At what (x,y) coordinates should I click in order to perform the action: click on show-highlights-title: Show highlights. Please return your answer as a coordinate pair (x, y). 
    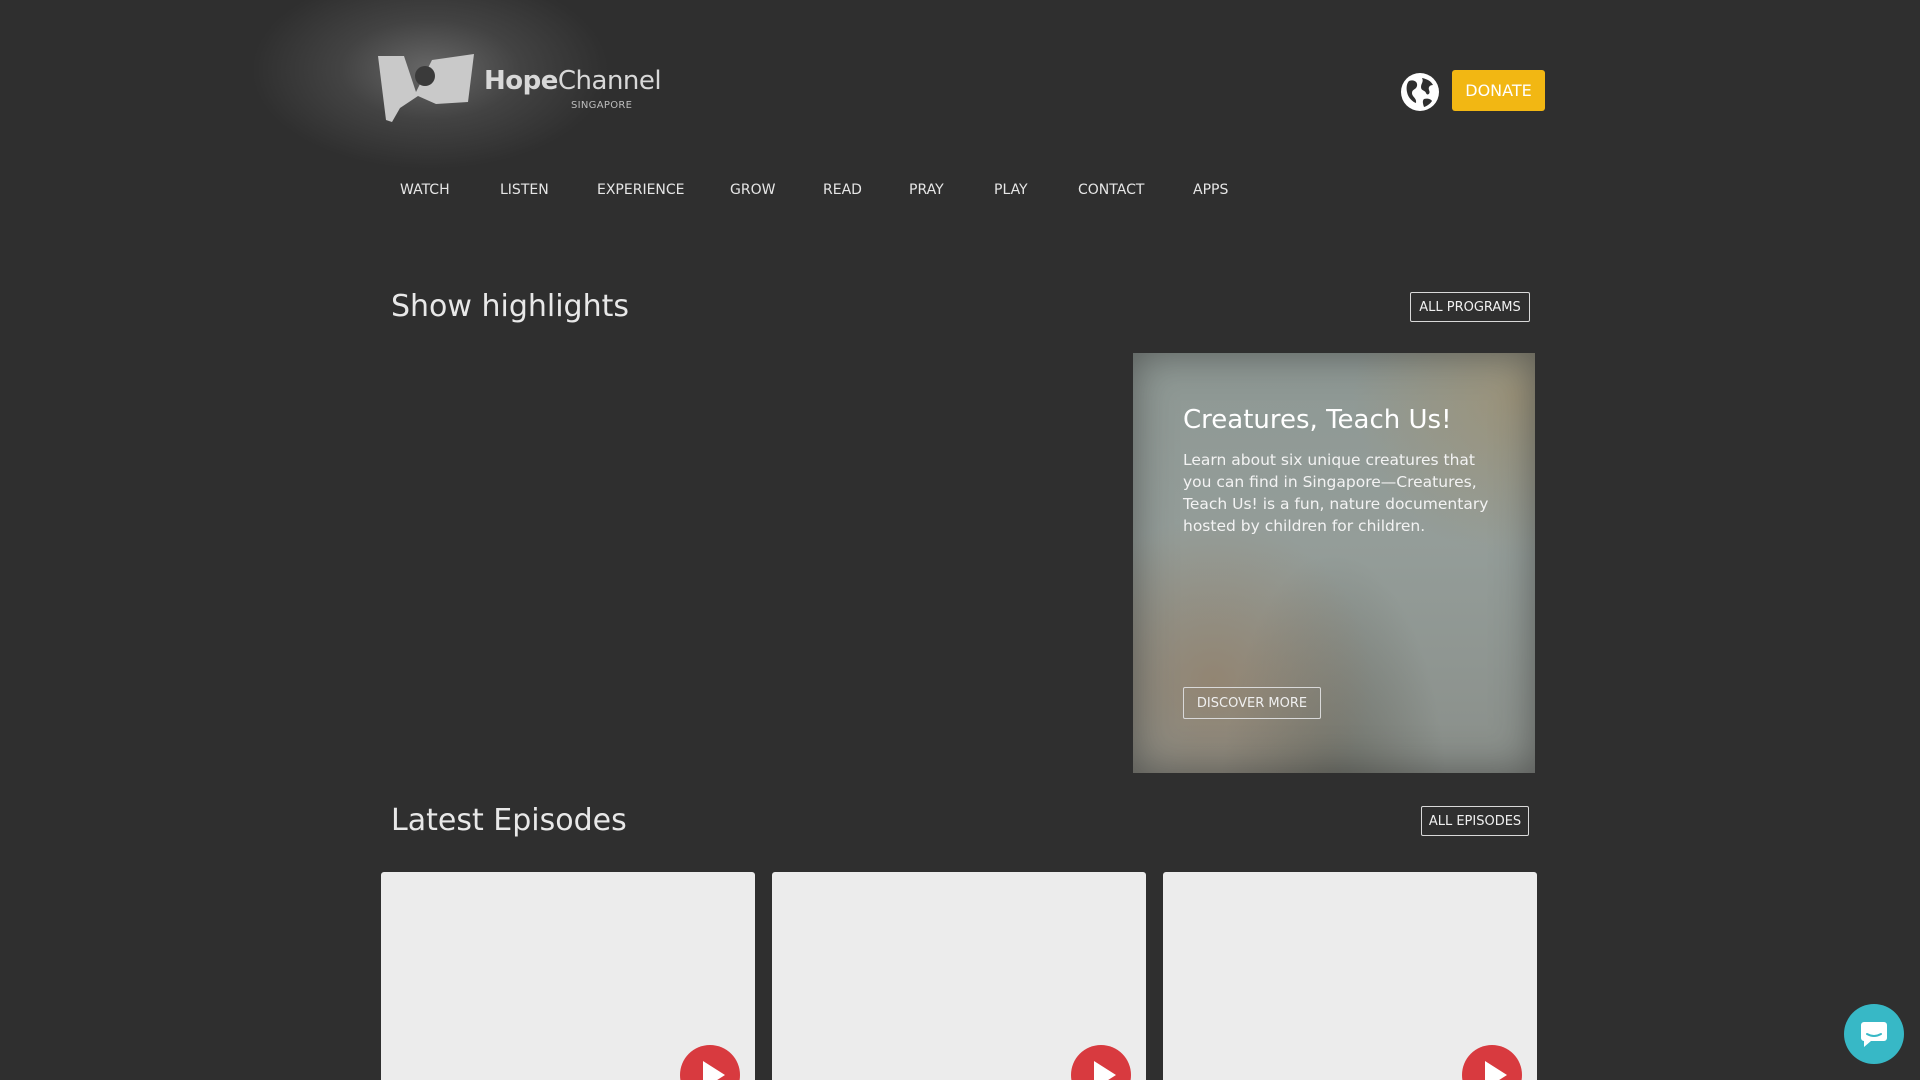
    Looking at the image, I should click on (510, 306).